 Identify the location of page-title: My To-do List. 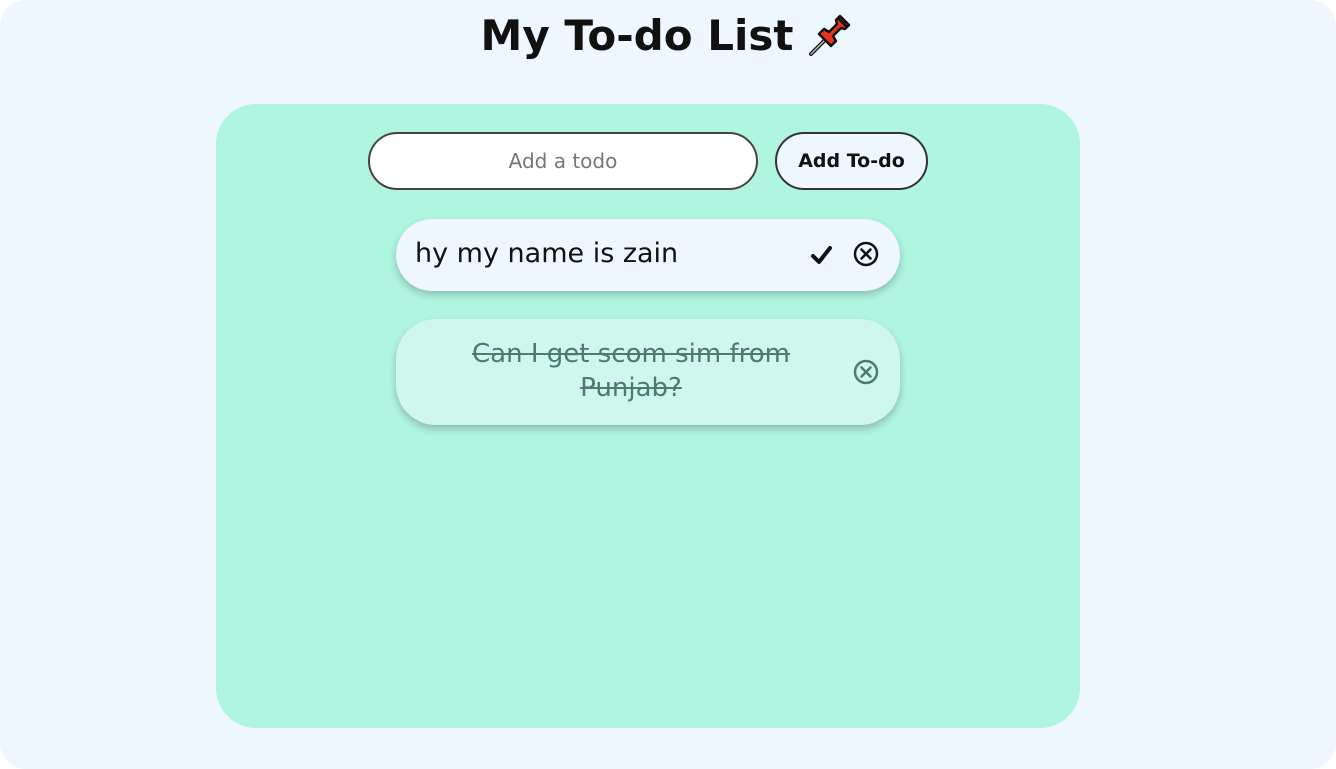
(668, 36).